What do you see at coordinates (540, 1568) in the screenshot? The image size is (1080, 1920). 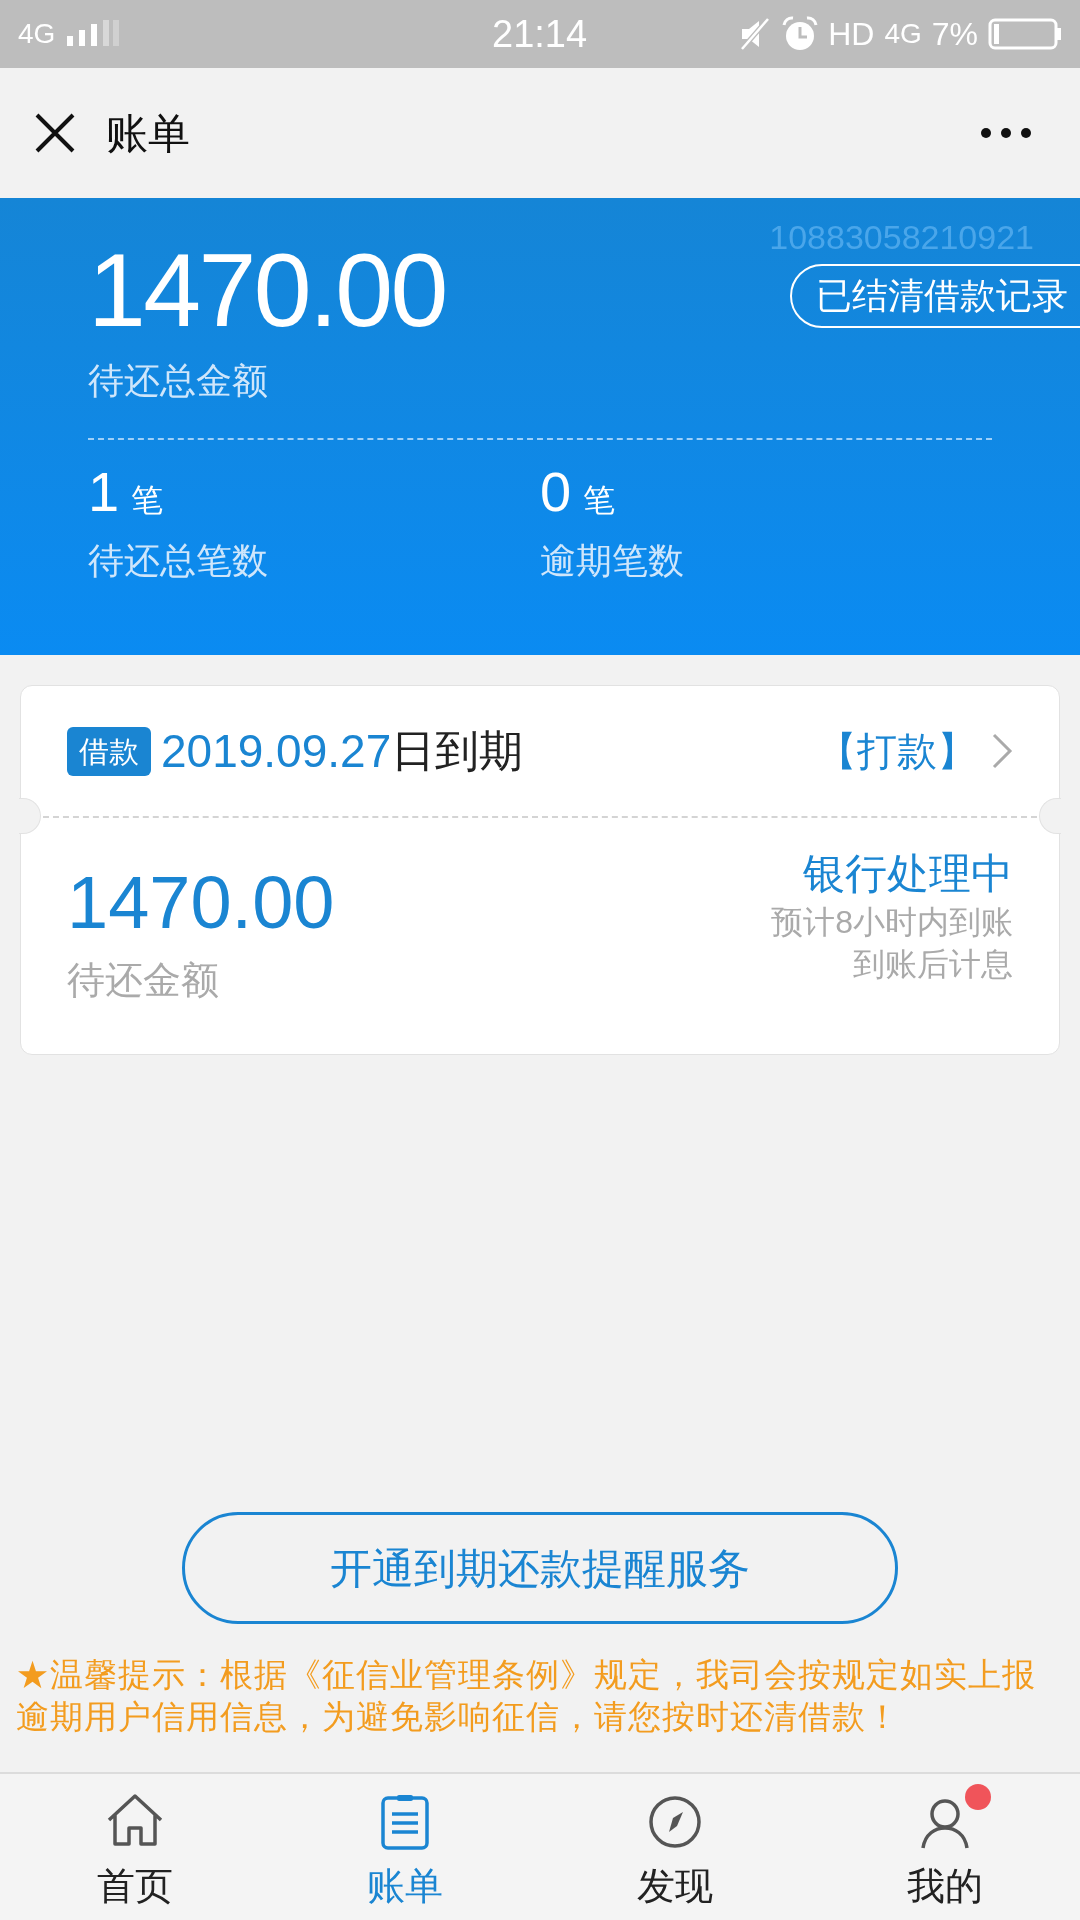 I see `reminder-button: 开通到期还款提醒服务` at bounding box center [540, 1568].